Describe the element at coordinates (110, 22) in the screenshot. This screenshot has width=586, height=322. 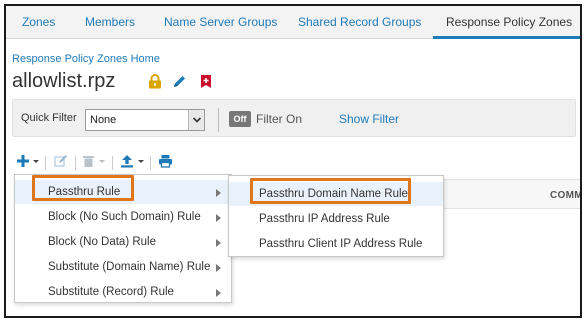
I see `tab-members: Members` at that location.